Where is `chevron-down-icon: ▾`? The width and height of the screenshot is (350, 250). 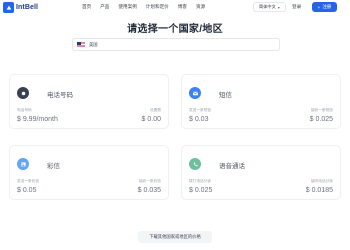 chevron-down-icon: ▾ is located at coordinates (278, 7).